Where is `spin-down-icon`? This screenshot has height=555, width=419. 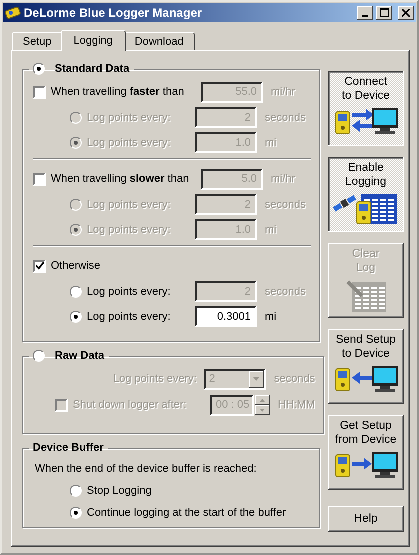 spin-down-icon is located at coordinates (262, 410).